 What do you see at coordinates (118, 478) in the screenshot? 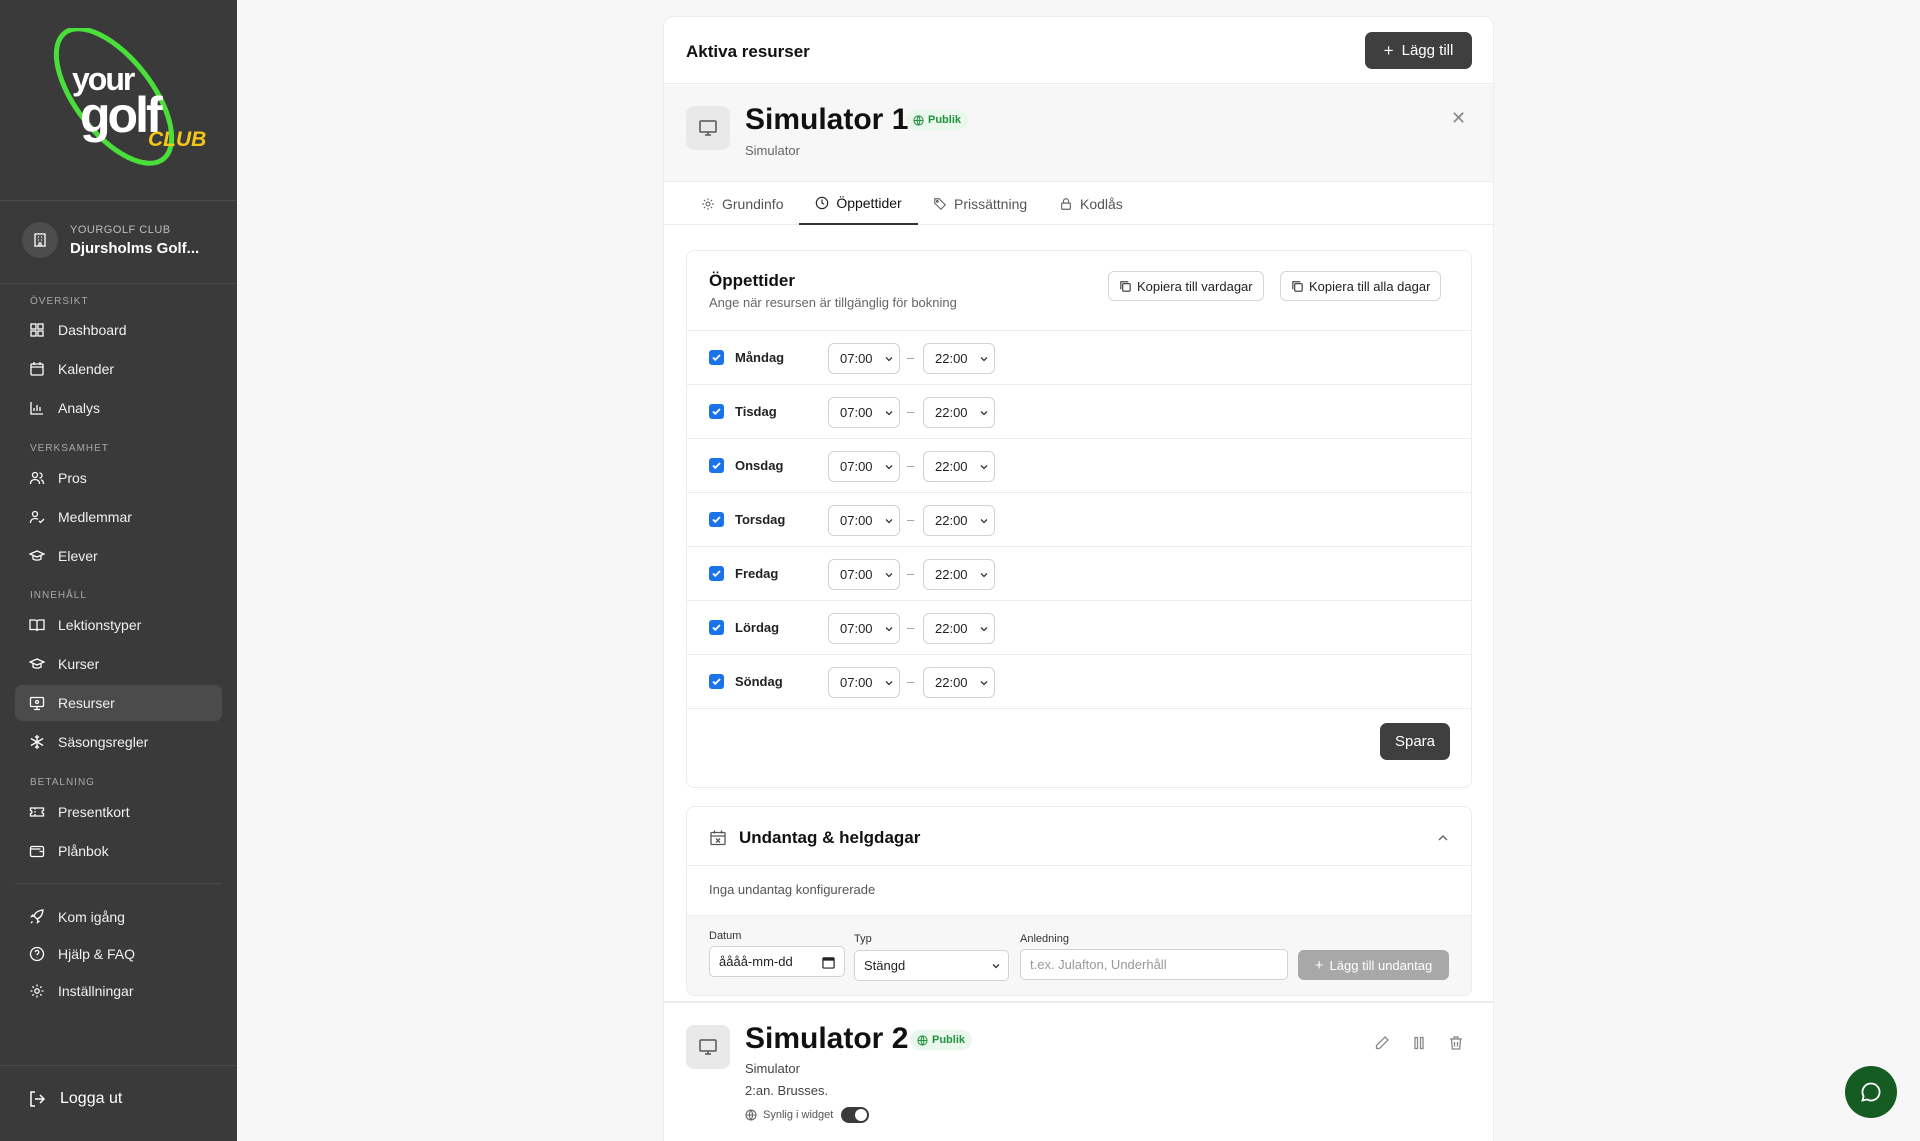
I see `sidebar-item-pros: Pros` at bounding box center [118, 478].